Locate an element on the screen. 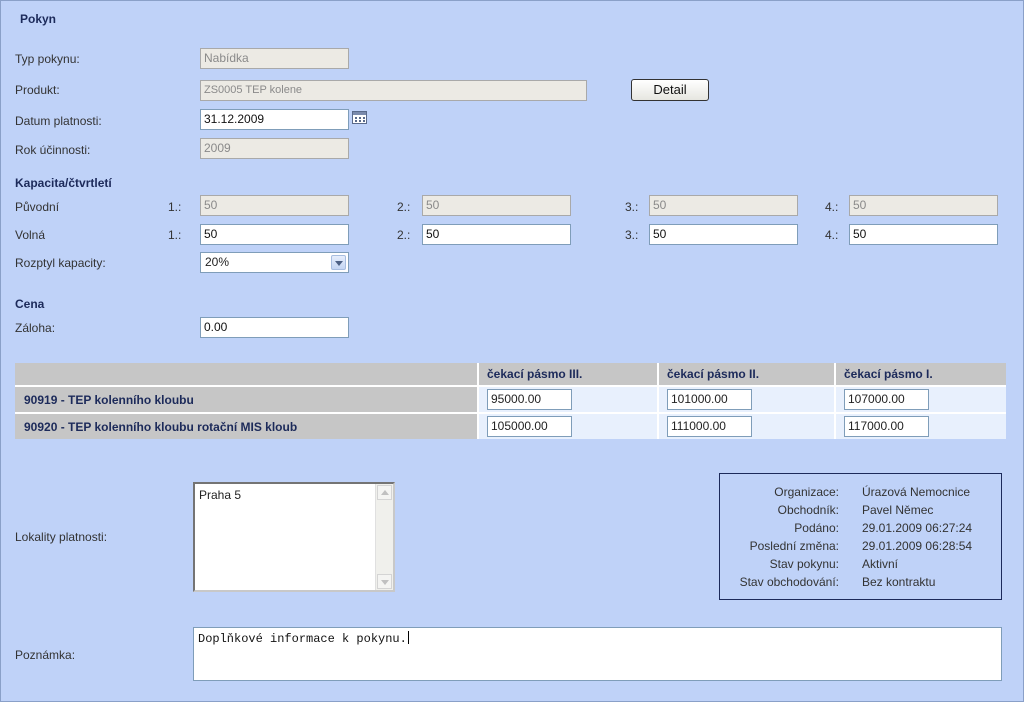 The height and width of the screenshot is (702, 1024). scroll-up-icon is located at coordinates (384, 492).